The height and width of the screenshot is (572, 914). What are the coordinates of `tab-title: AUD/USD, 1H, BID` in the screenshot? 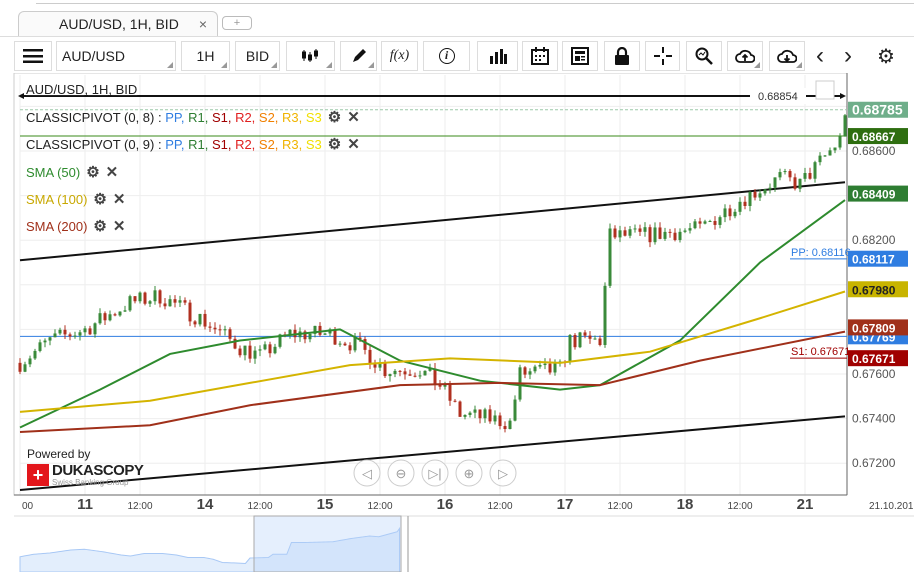 It's located at (119, 24).